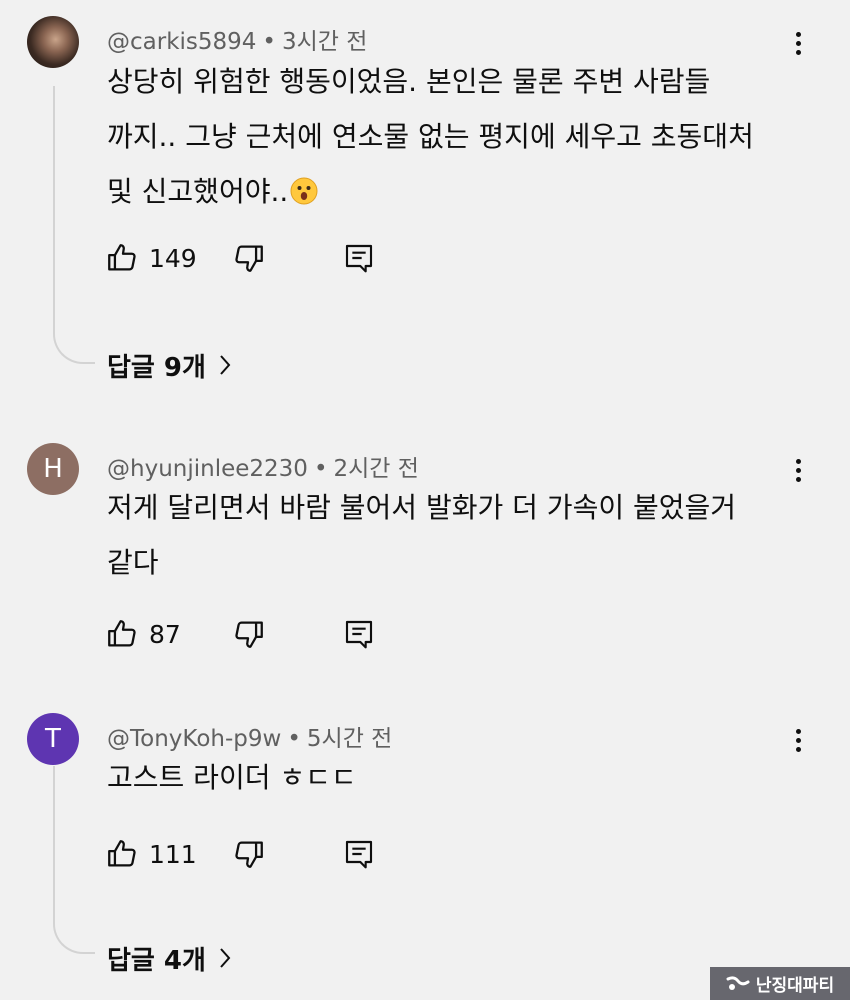  What do you see at coordinates (422, 507) in the screenshot?
I see `comment-line: 저게 달리면서 바람 불어서 발화가 더 가속이 붙었을거` at bounding box center [422, 507].